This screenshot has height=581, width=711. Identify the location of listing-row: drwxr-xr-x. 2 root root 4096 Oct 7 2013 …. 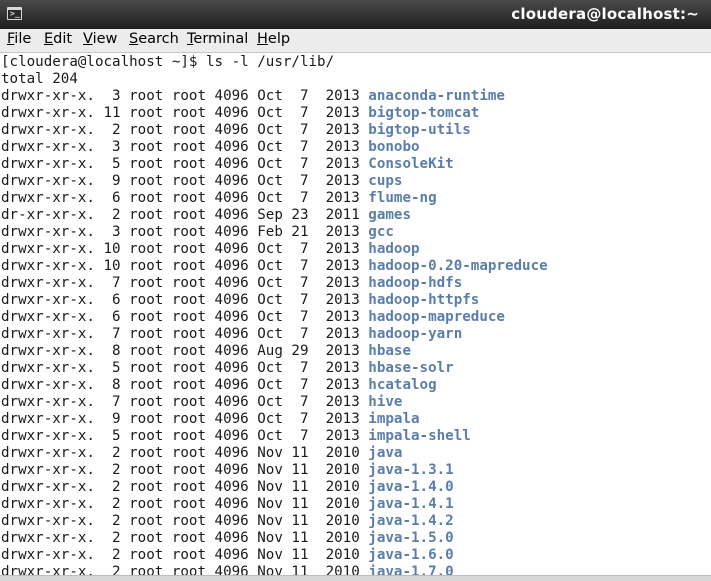
(236, 130).